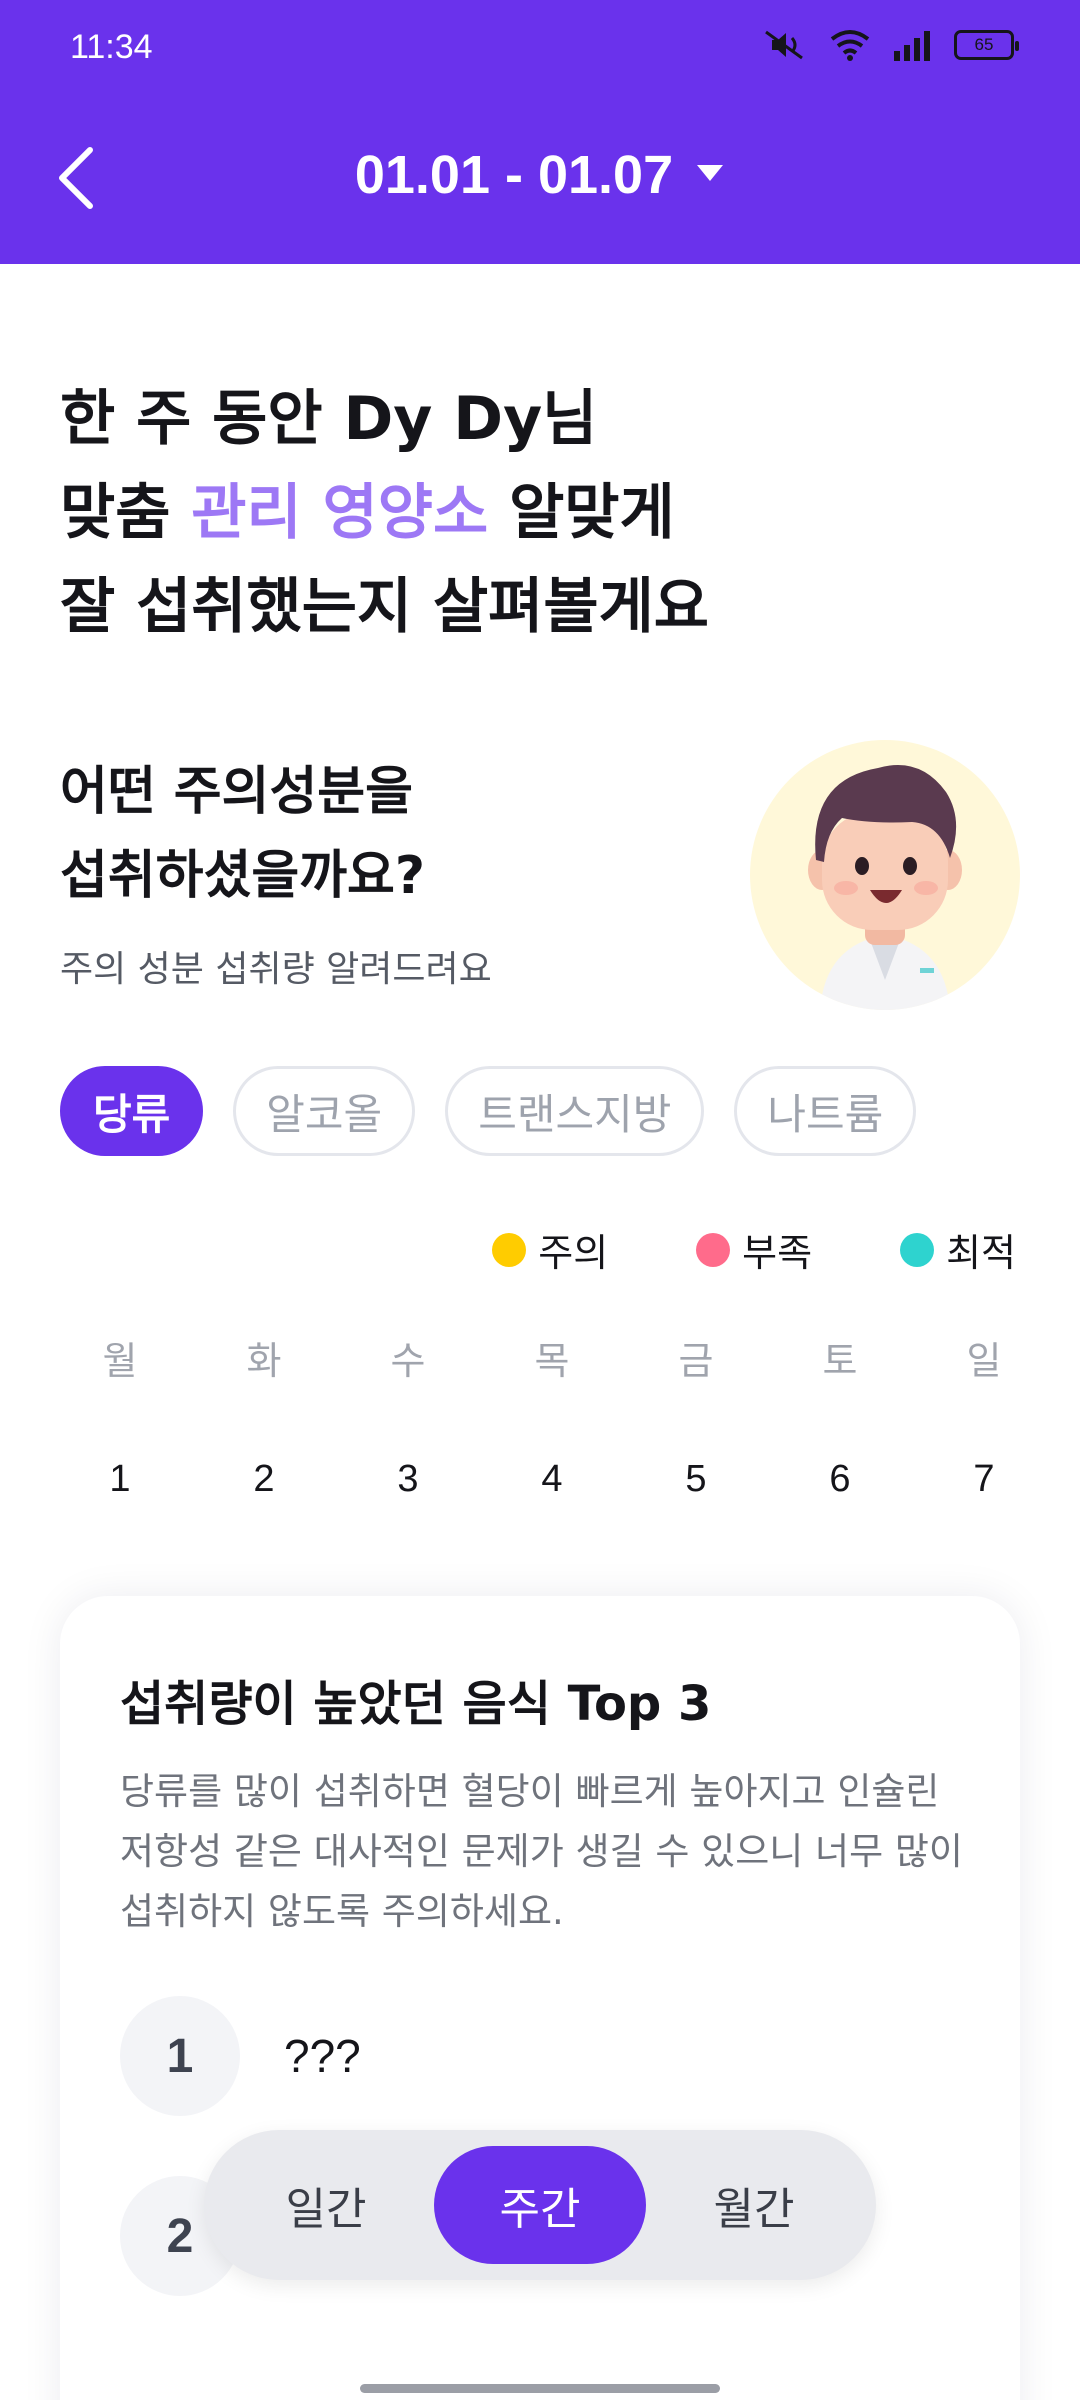  Describe the element at coordinates (710, 175) in the screenshot. I see `caret-down-icon` at that location.